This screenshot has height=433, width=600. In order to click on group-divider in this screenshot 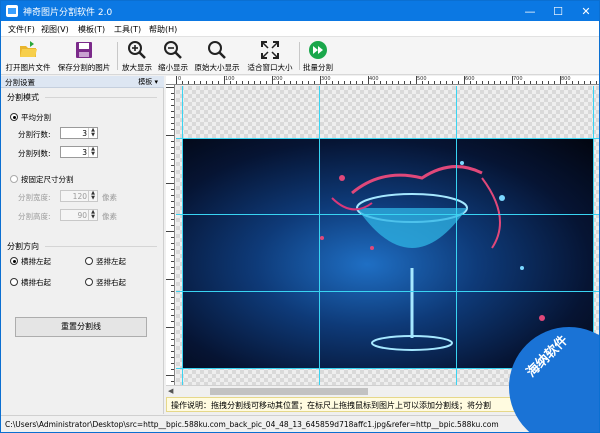, I will do `click(101, 246)`.